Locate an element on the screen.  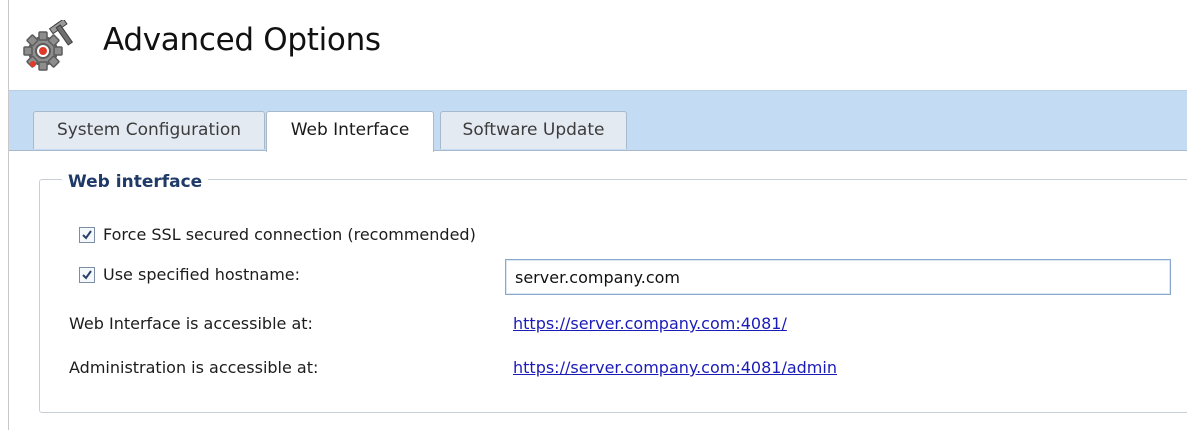
tab-label: System Configuration is located at coordinates (149, 130).